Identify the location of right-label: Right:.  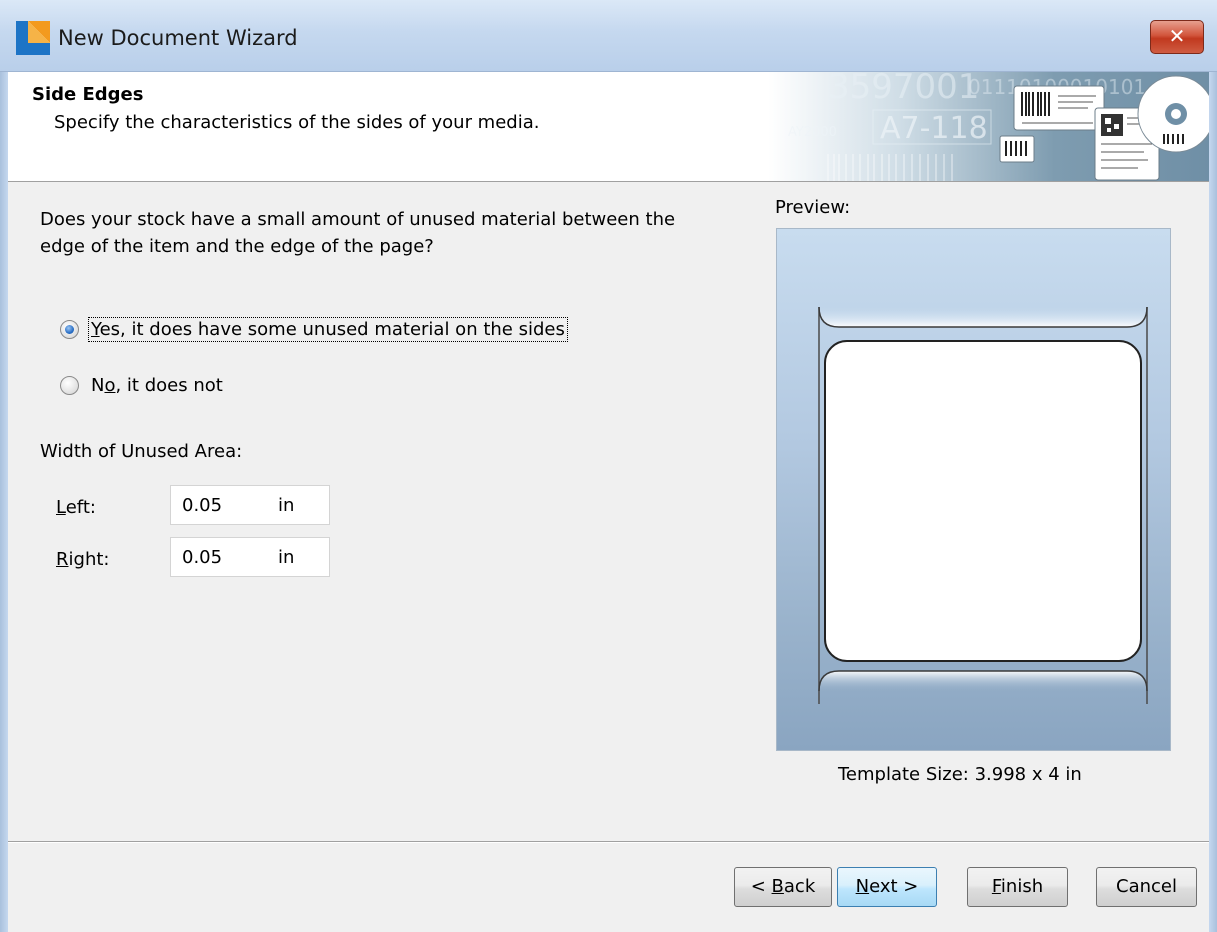
(82, 559).